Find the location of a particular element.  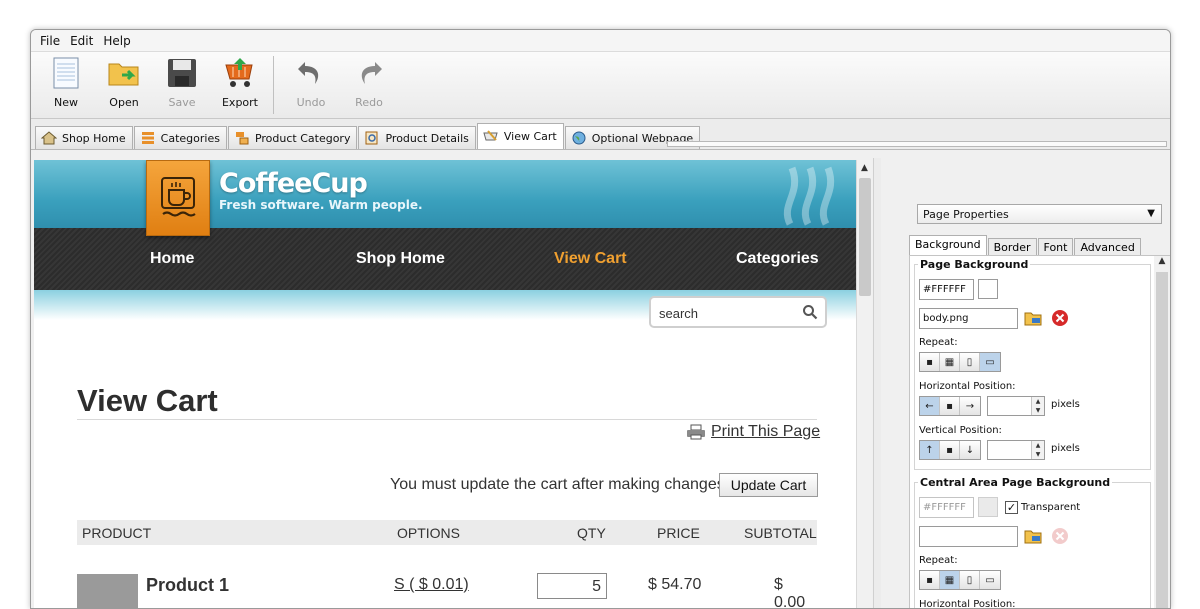

central-color-swatch is located at coordinates (988, 507).